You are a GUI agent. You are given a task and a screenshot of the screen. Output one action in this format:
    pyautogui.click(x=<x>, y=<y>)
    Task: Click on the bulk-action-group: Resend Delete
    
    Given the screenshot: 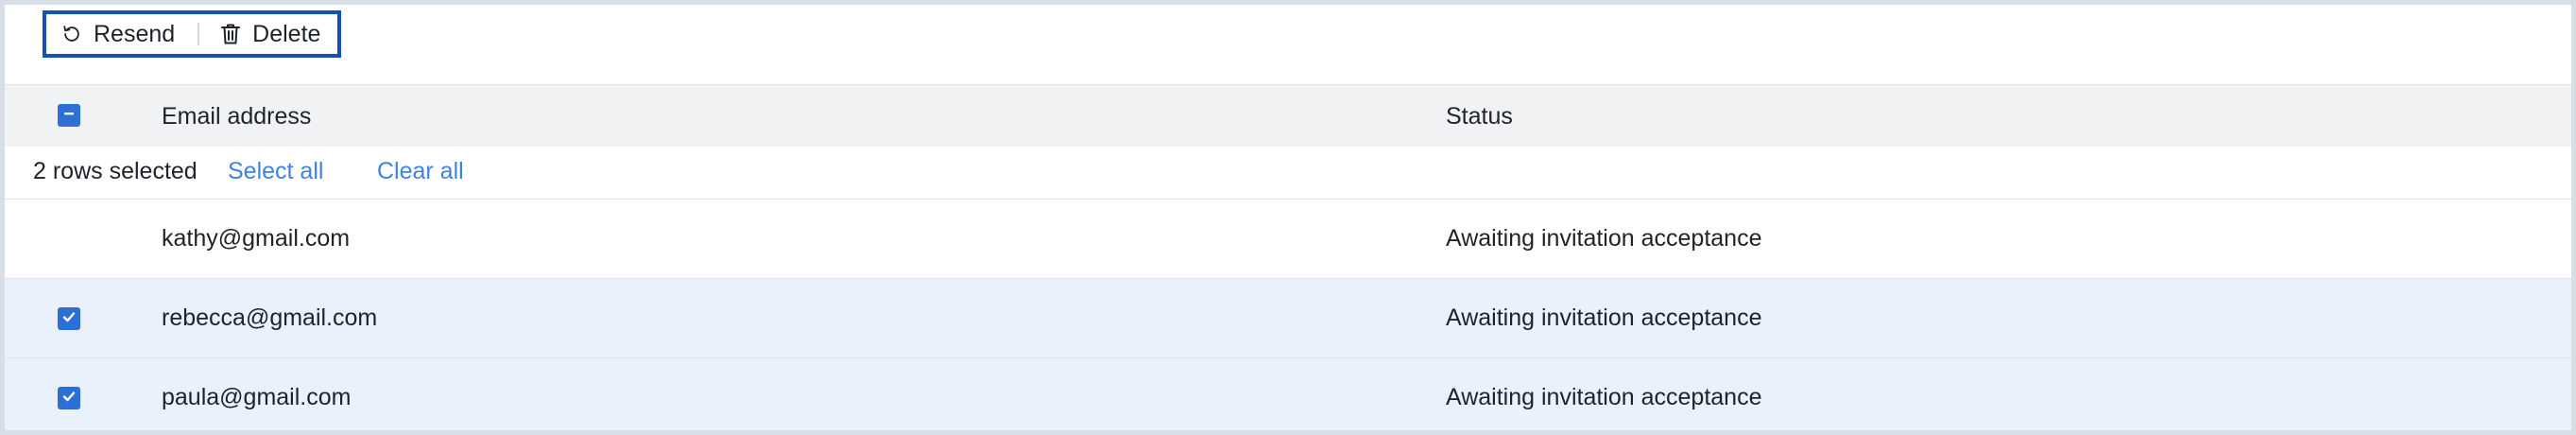 What is the action you would take?
    pyautogui.click(x=192, y=34)
    